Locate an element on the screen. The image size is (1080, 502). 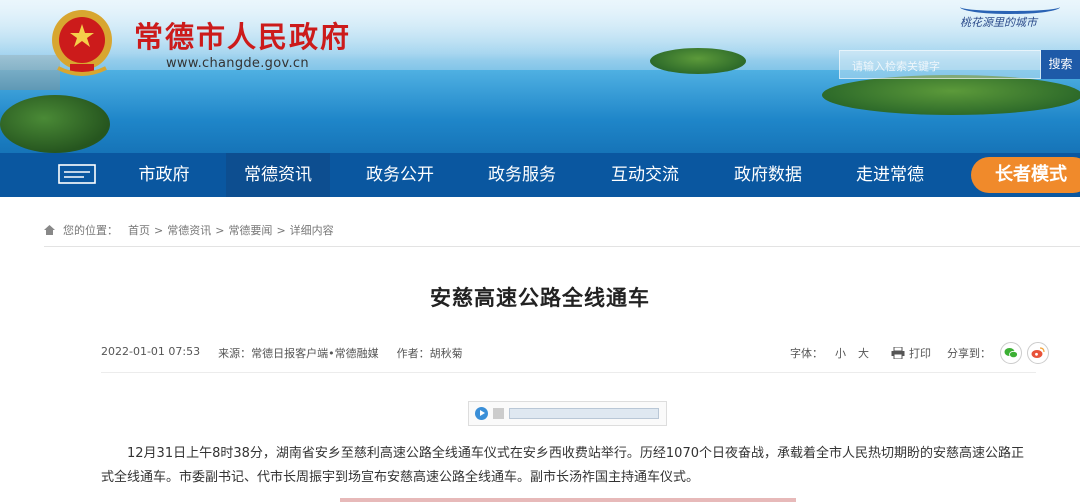
search-input: 请输入检索关键字 is located at coordinates (940, 64).